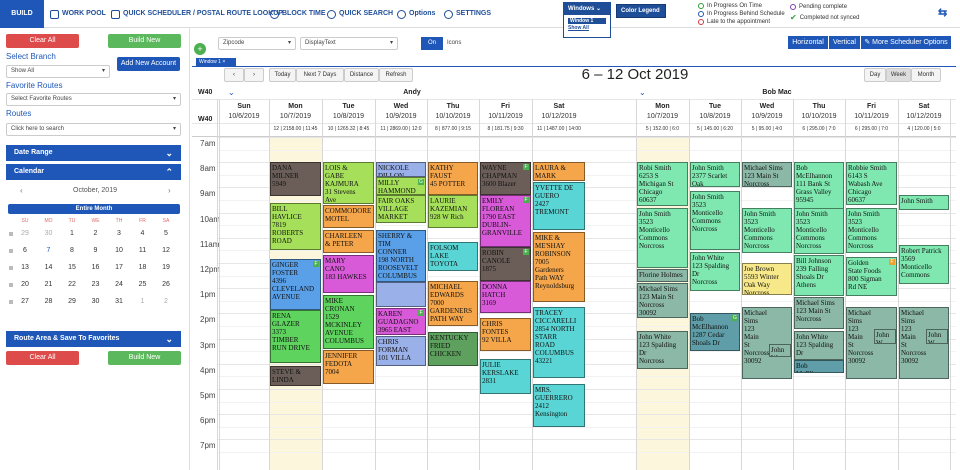  I want to click on options-link: Options, so click(416, 14).